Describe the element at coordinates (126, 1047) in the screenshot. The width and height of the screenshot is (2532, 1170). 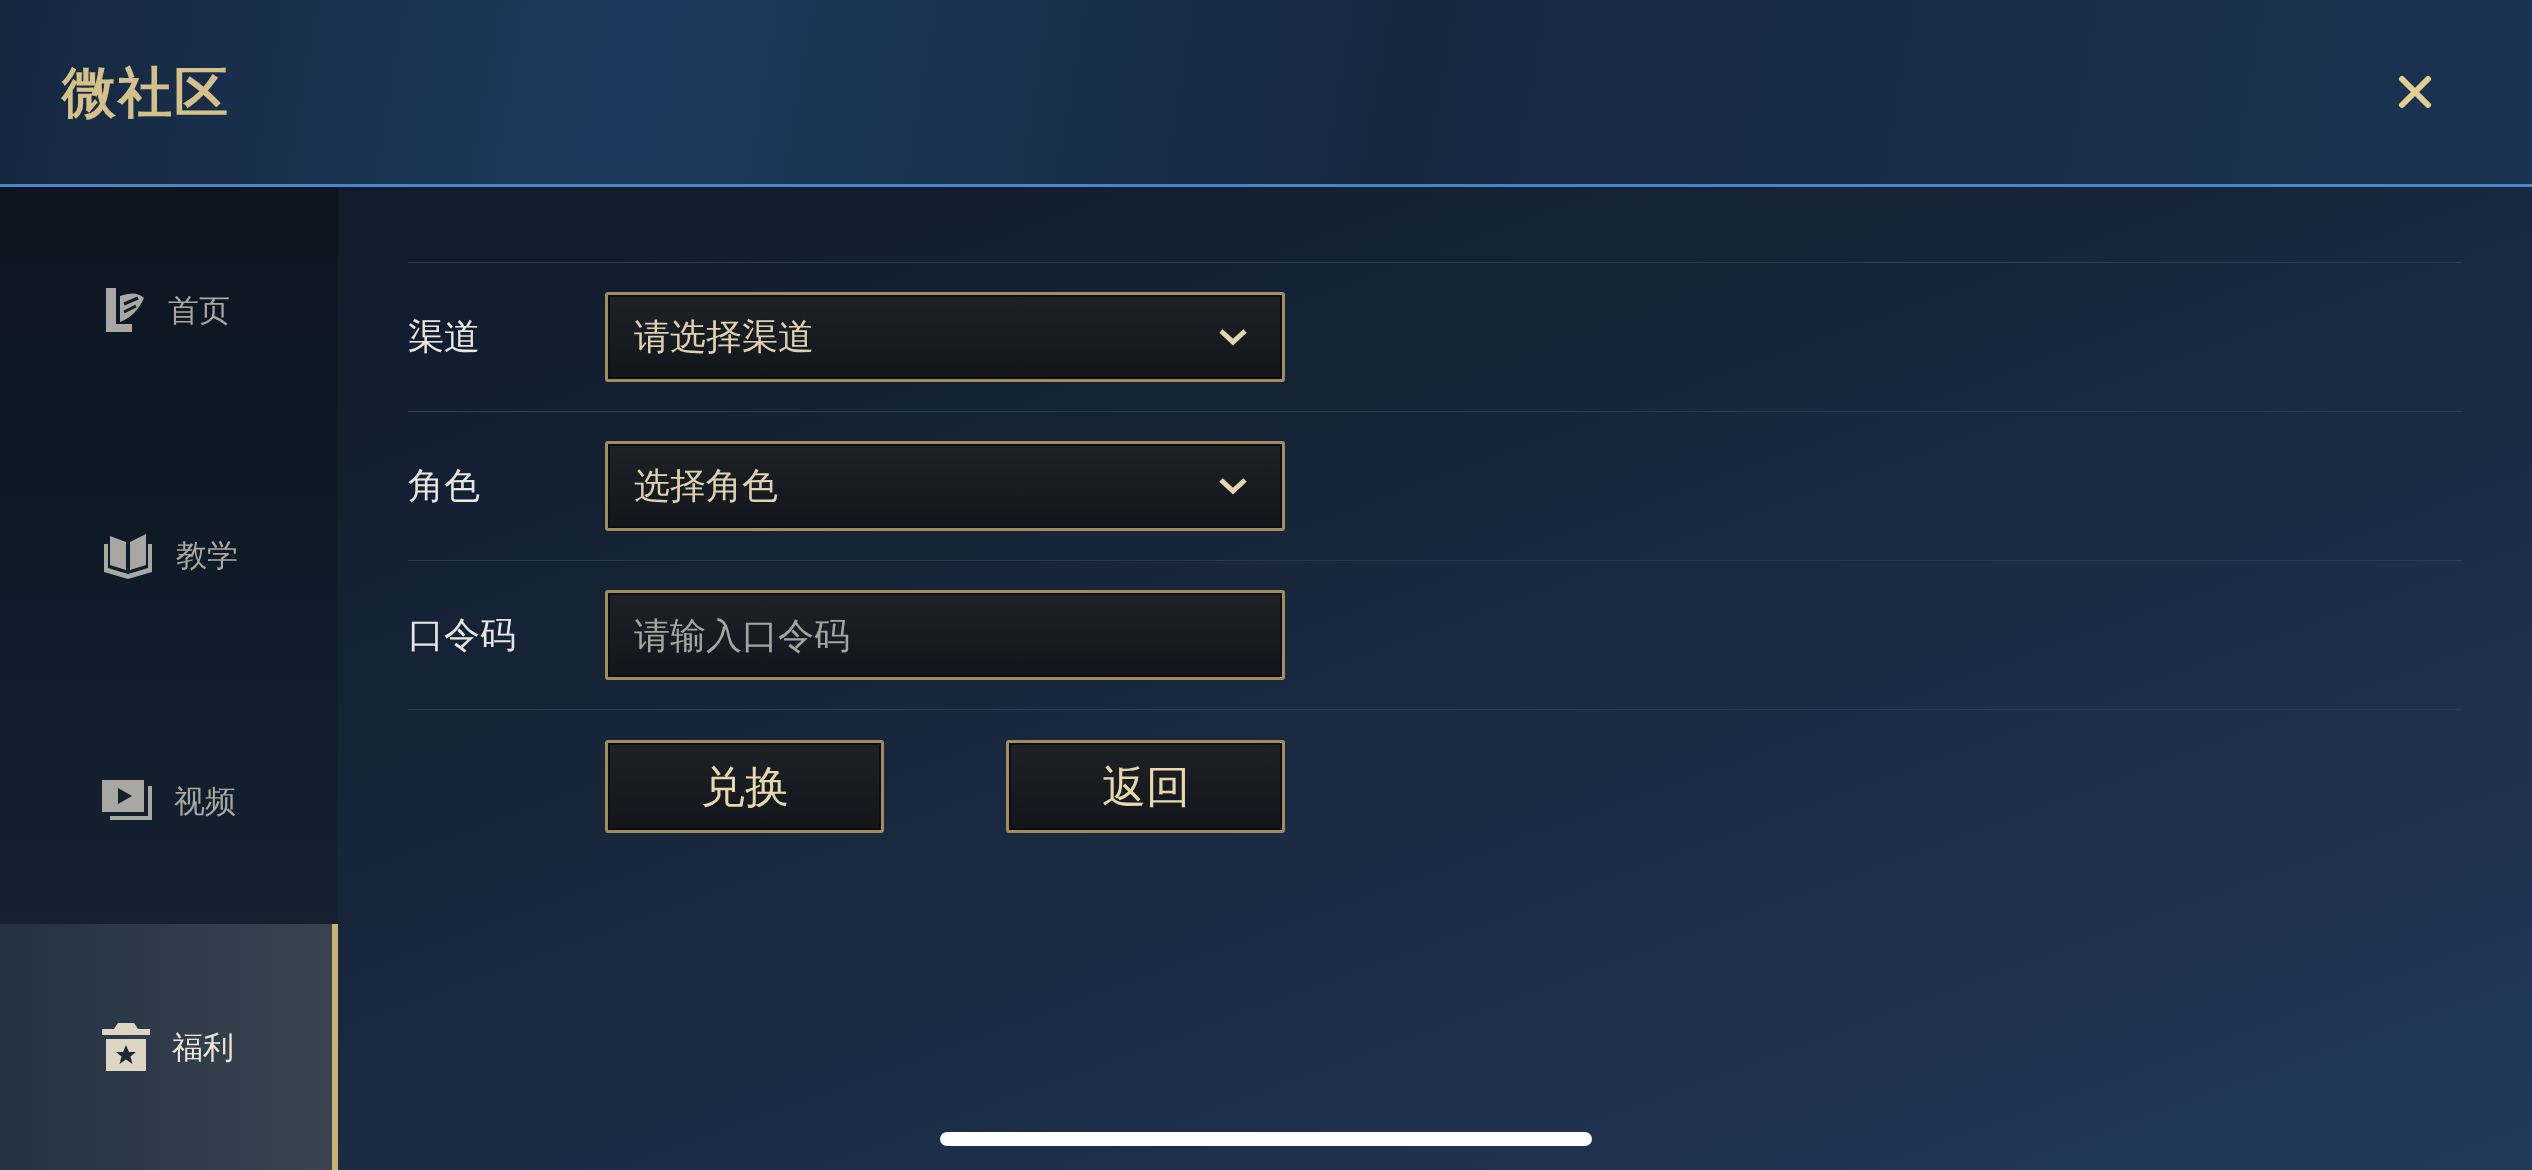
I see `gift-icon` at that location.